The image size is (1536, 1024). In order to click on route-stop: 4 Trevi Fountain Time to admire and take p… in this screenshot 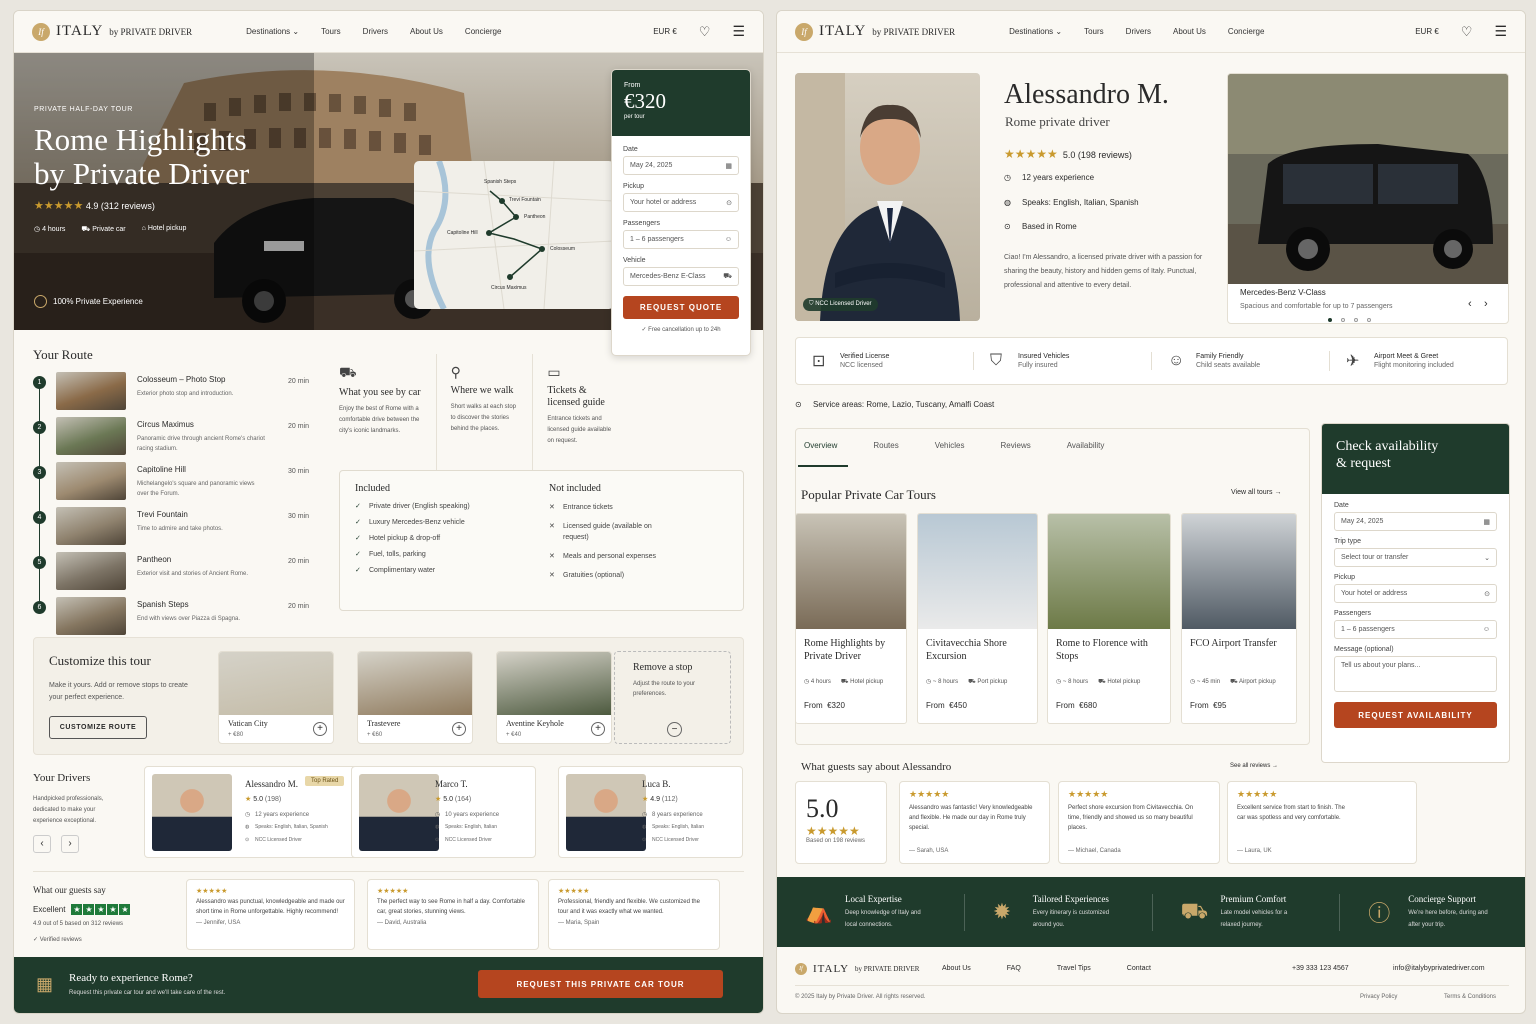, I will do `click(175, 528)`.